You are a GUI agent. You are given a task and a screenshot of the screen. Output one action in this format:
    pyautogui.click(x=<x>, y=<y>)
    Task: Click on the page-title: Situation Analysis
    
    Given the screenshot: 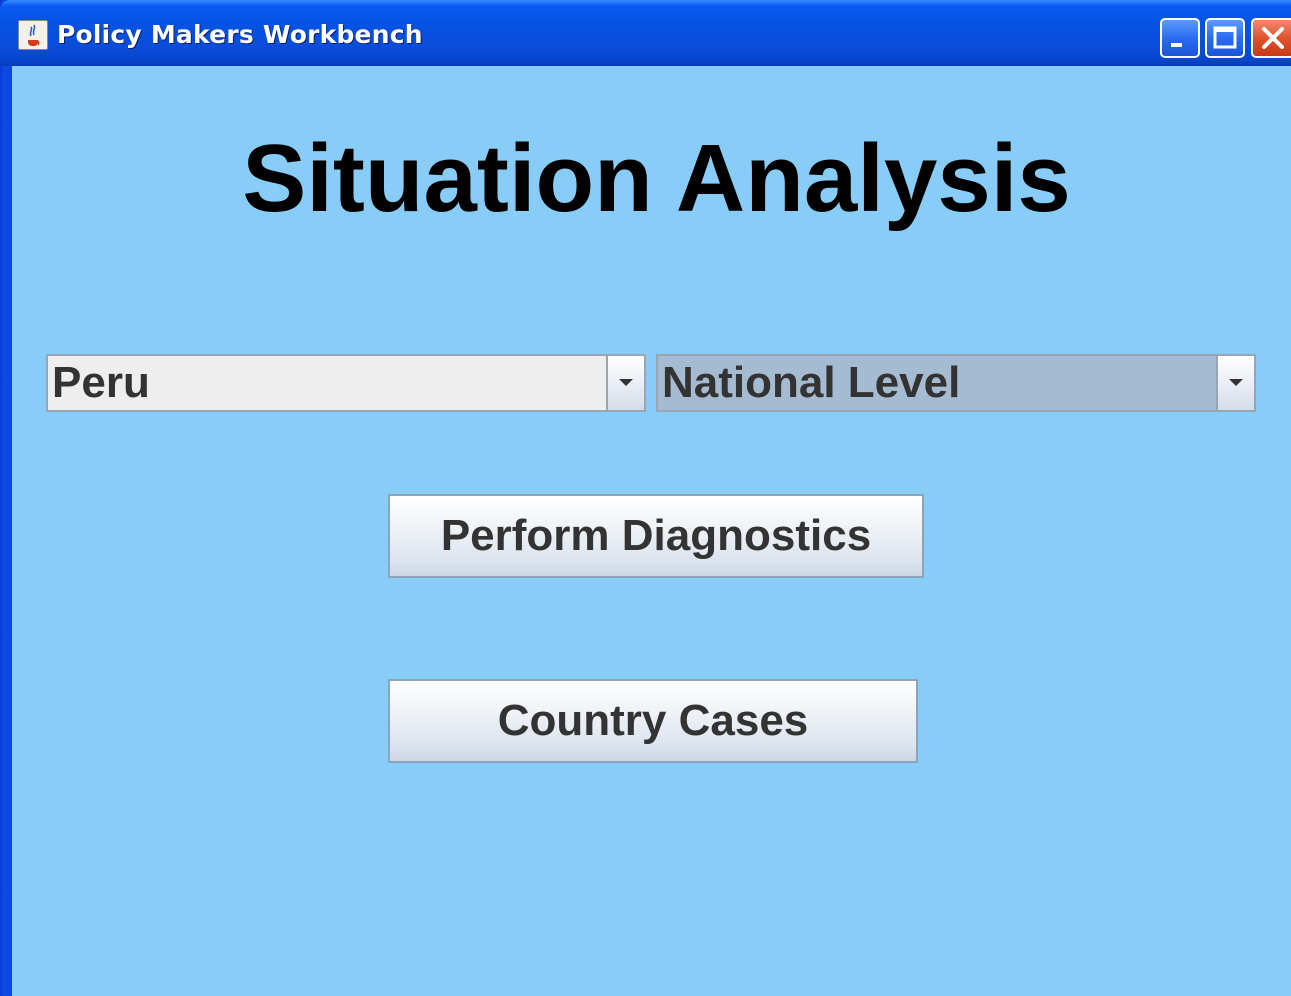 What is the action you would take?
    pyautogui.click(x=656, y=178)
    